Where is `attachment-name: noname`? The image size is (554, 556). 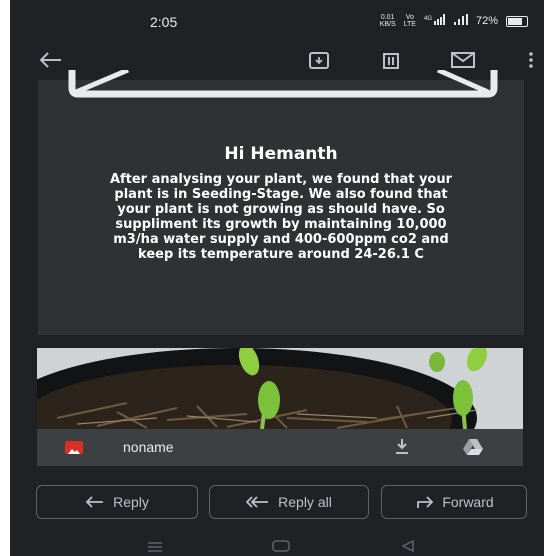 attachment-name: noname is located at coordinates (148, 447).